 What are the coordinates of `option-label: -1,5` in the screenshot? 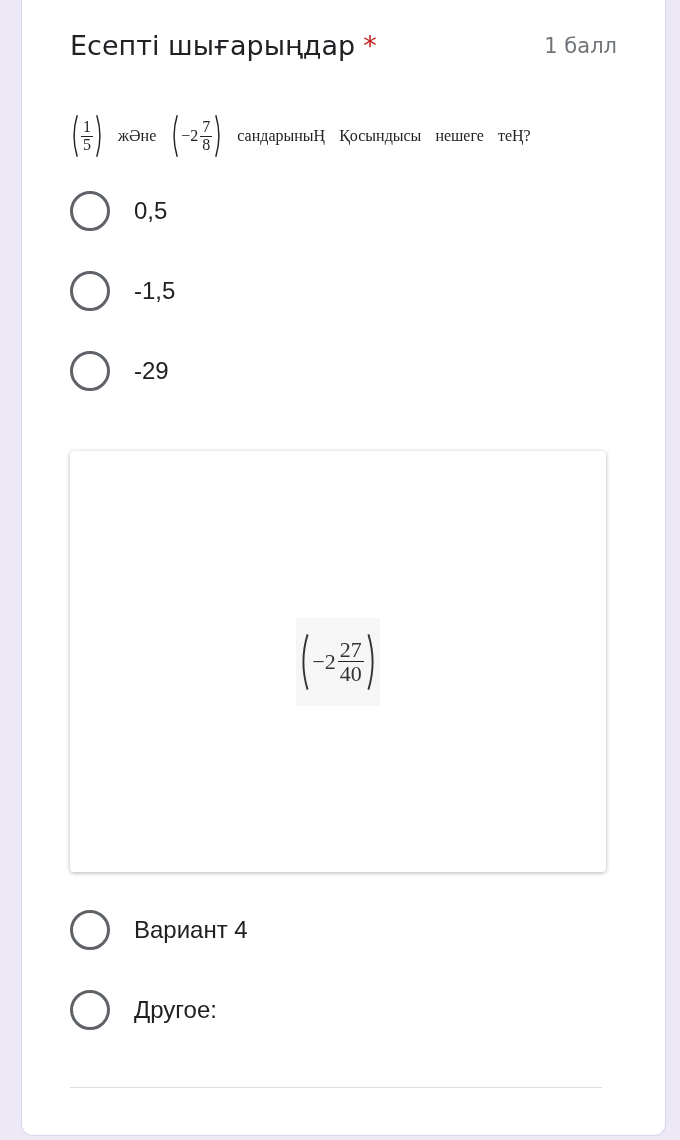 It's located at (155, 291).